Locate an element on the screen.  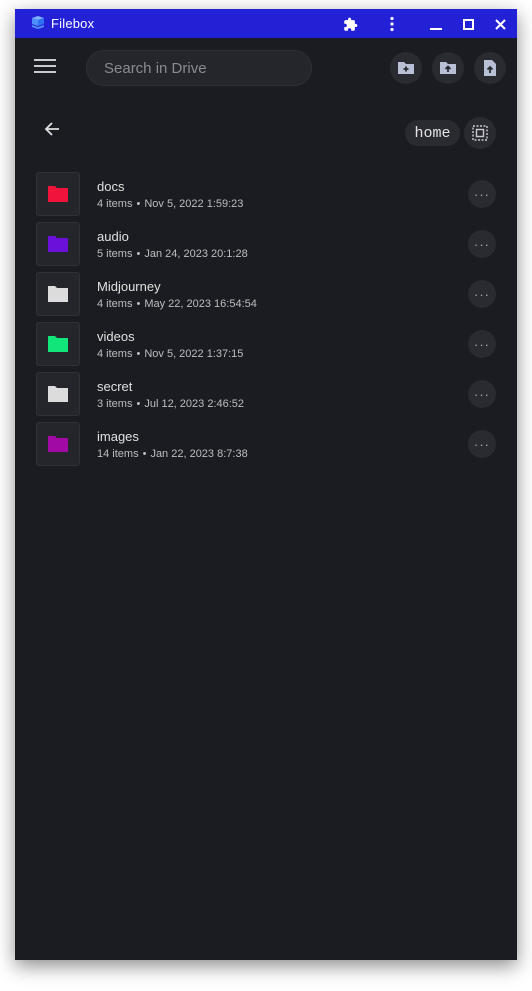
hamburger-menu-icon is located at coordinates (45, 66).